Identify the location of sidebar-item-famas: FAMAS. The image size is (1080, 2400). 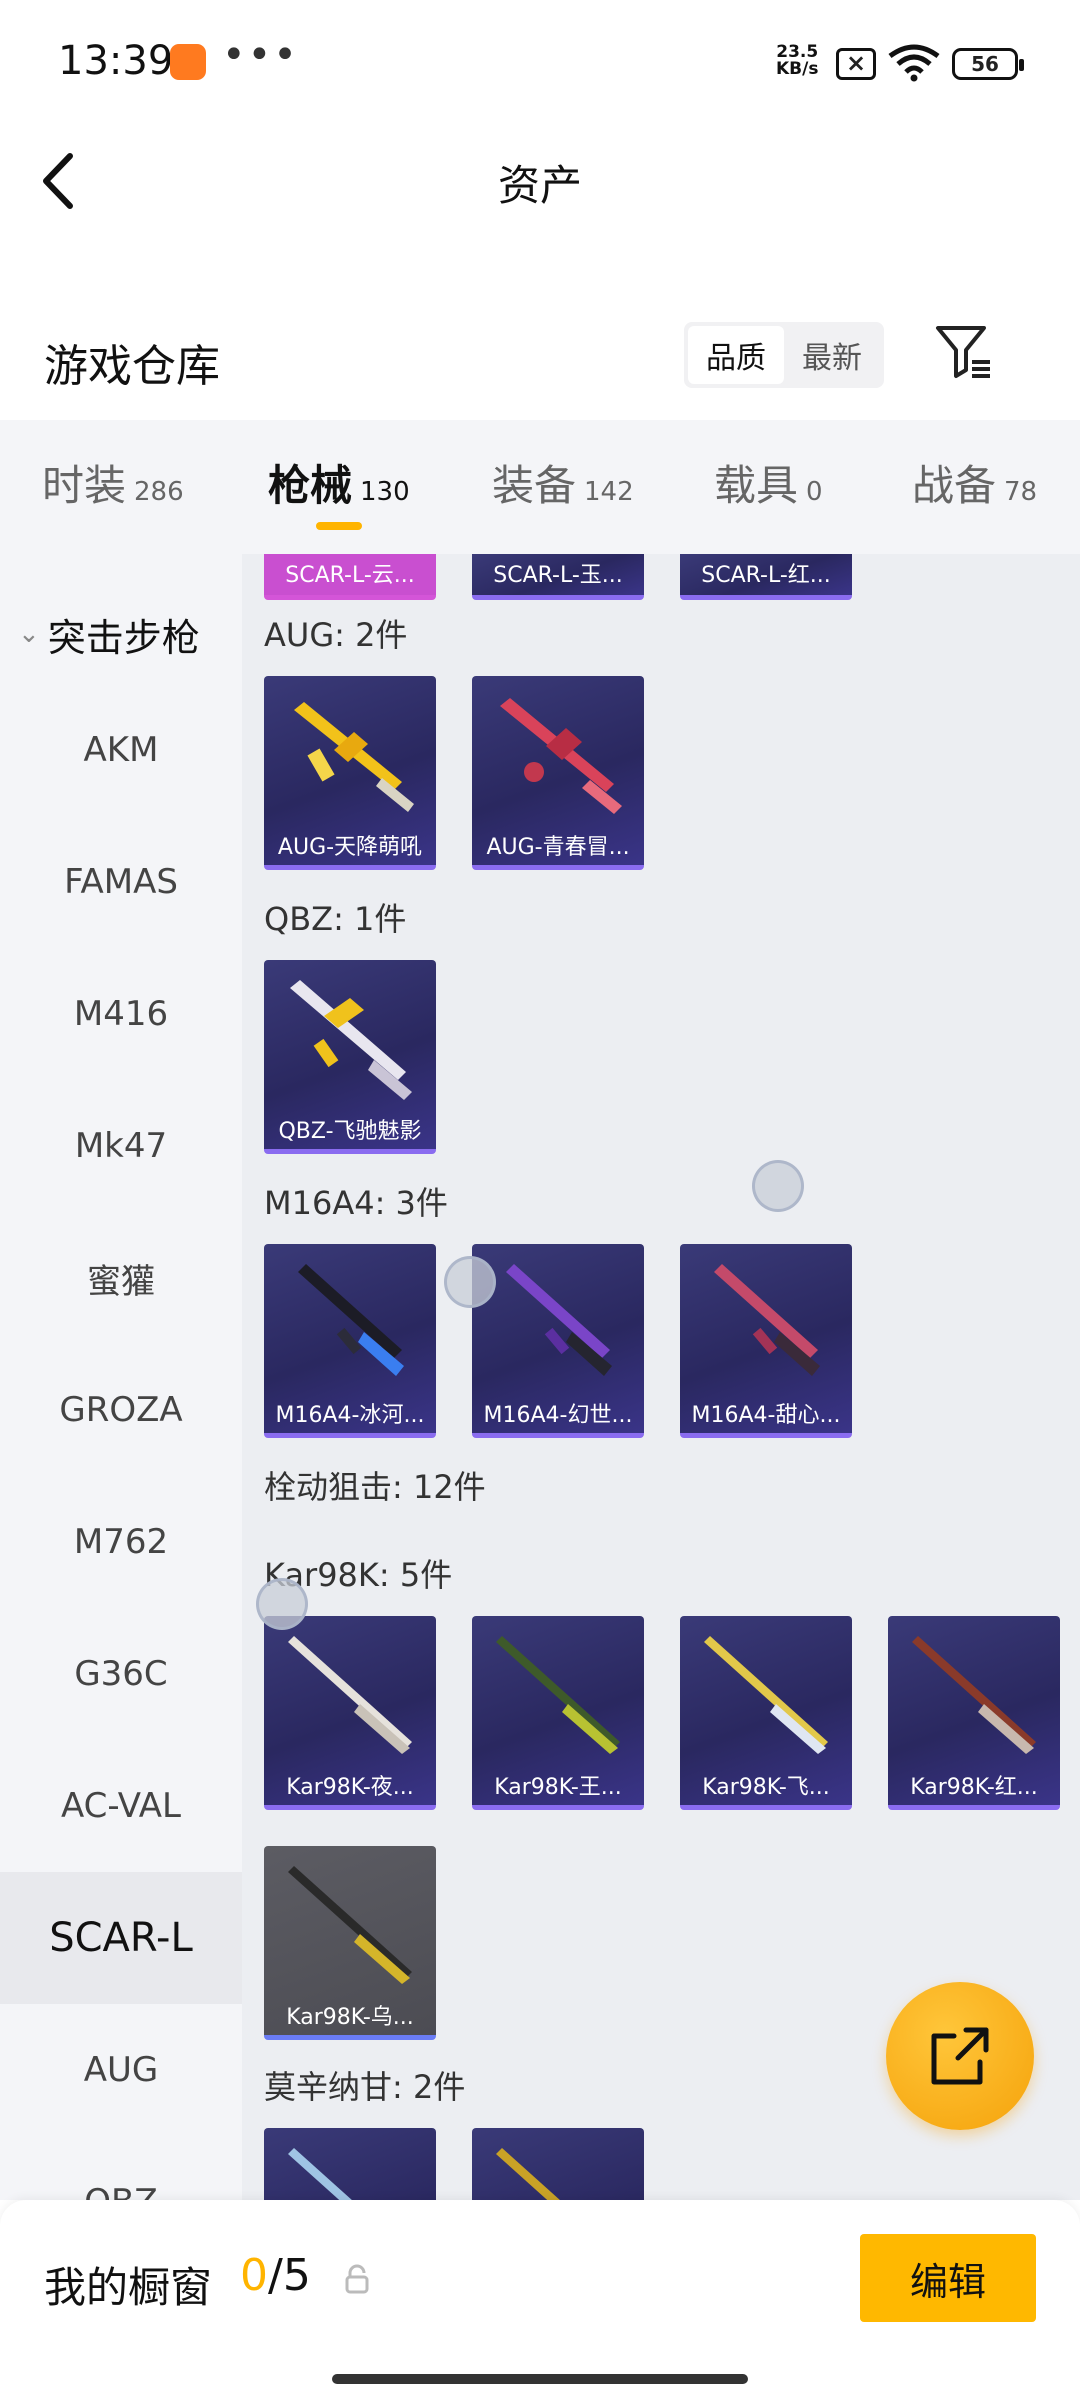
(121, 882).